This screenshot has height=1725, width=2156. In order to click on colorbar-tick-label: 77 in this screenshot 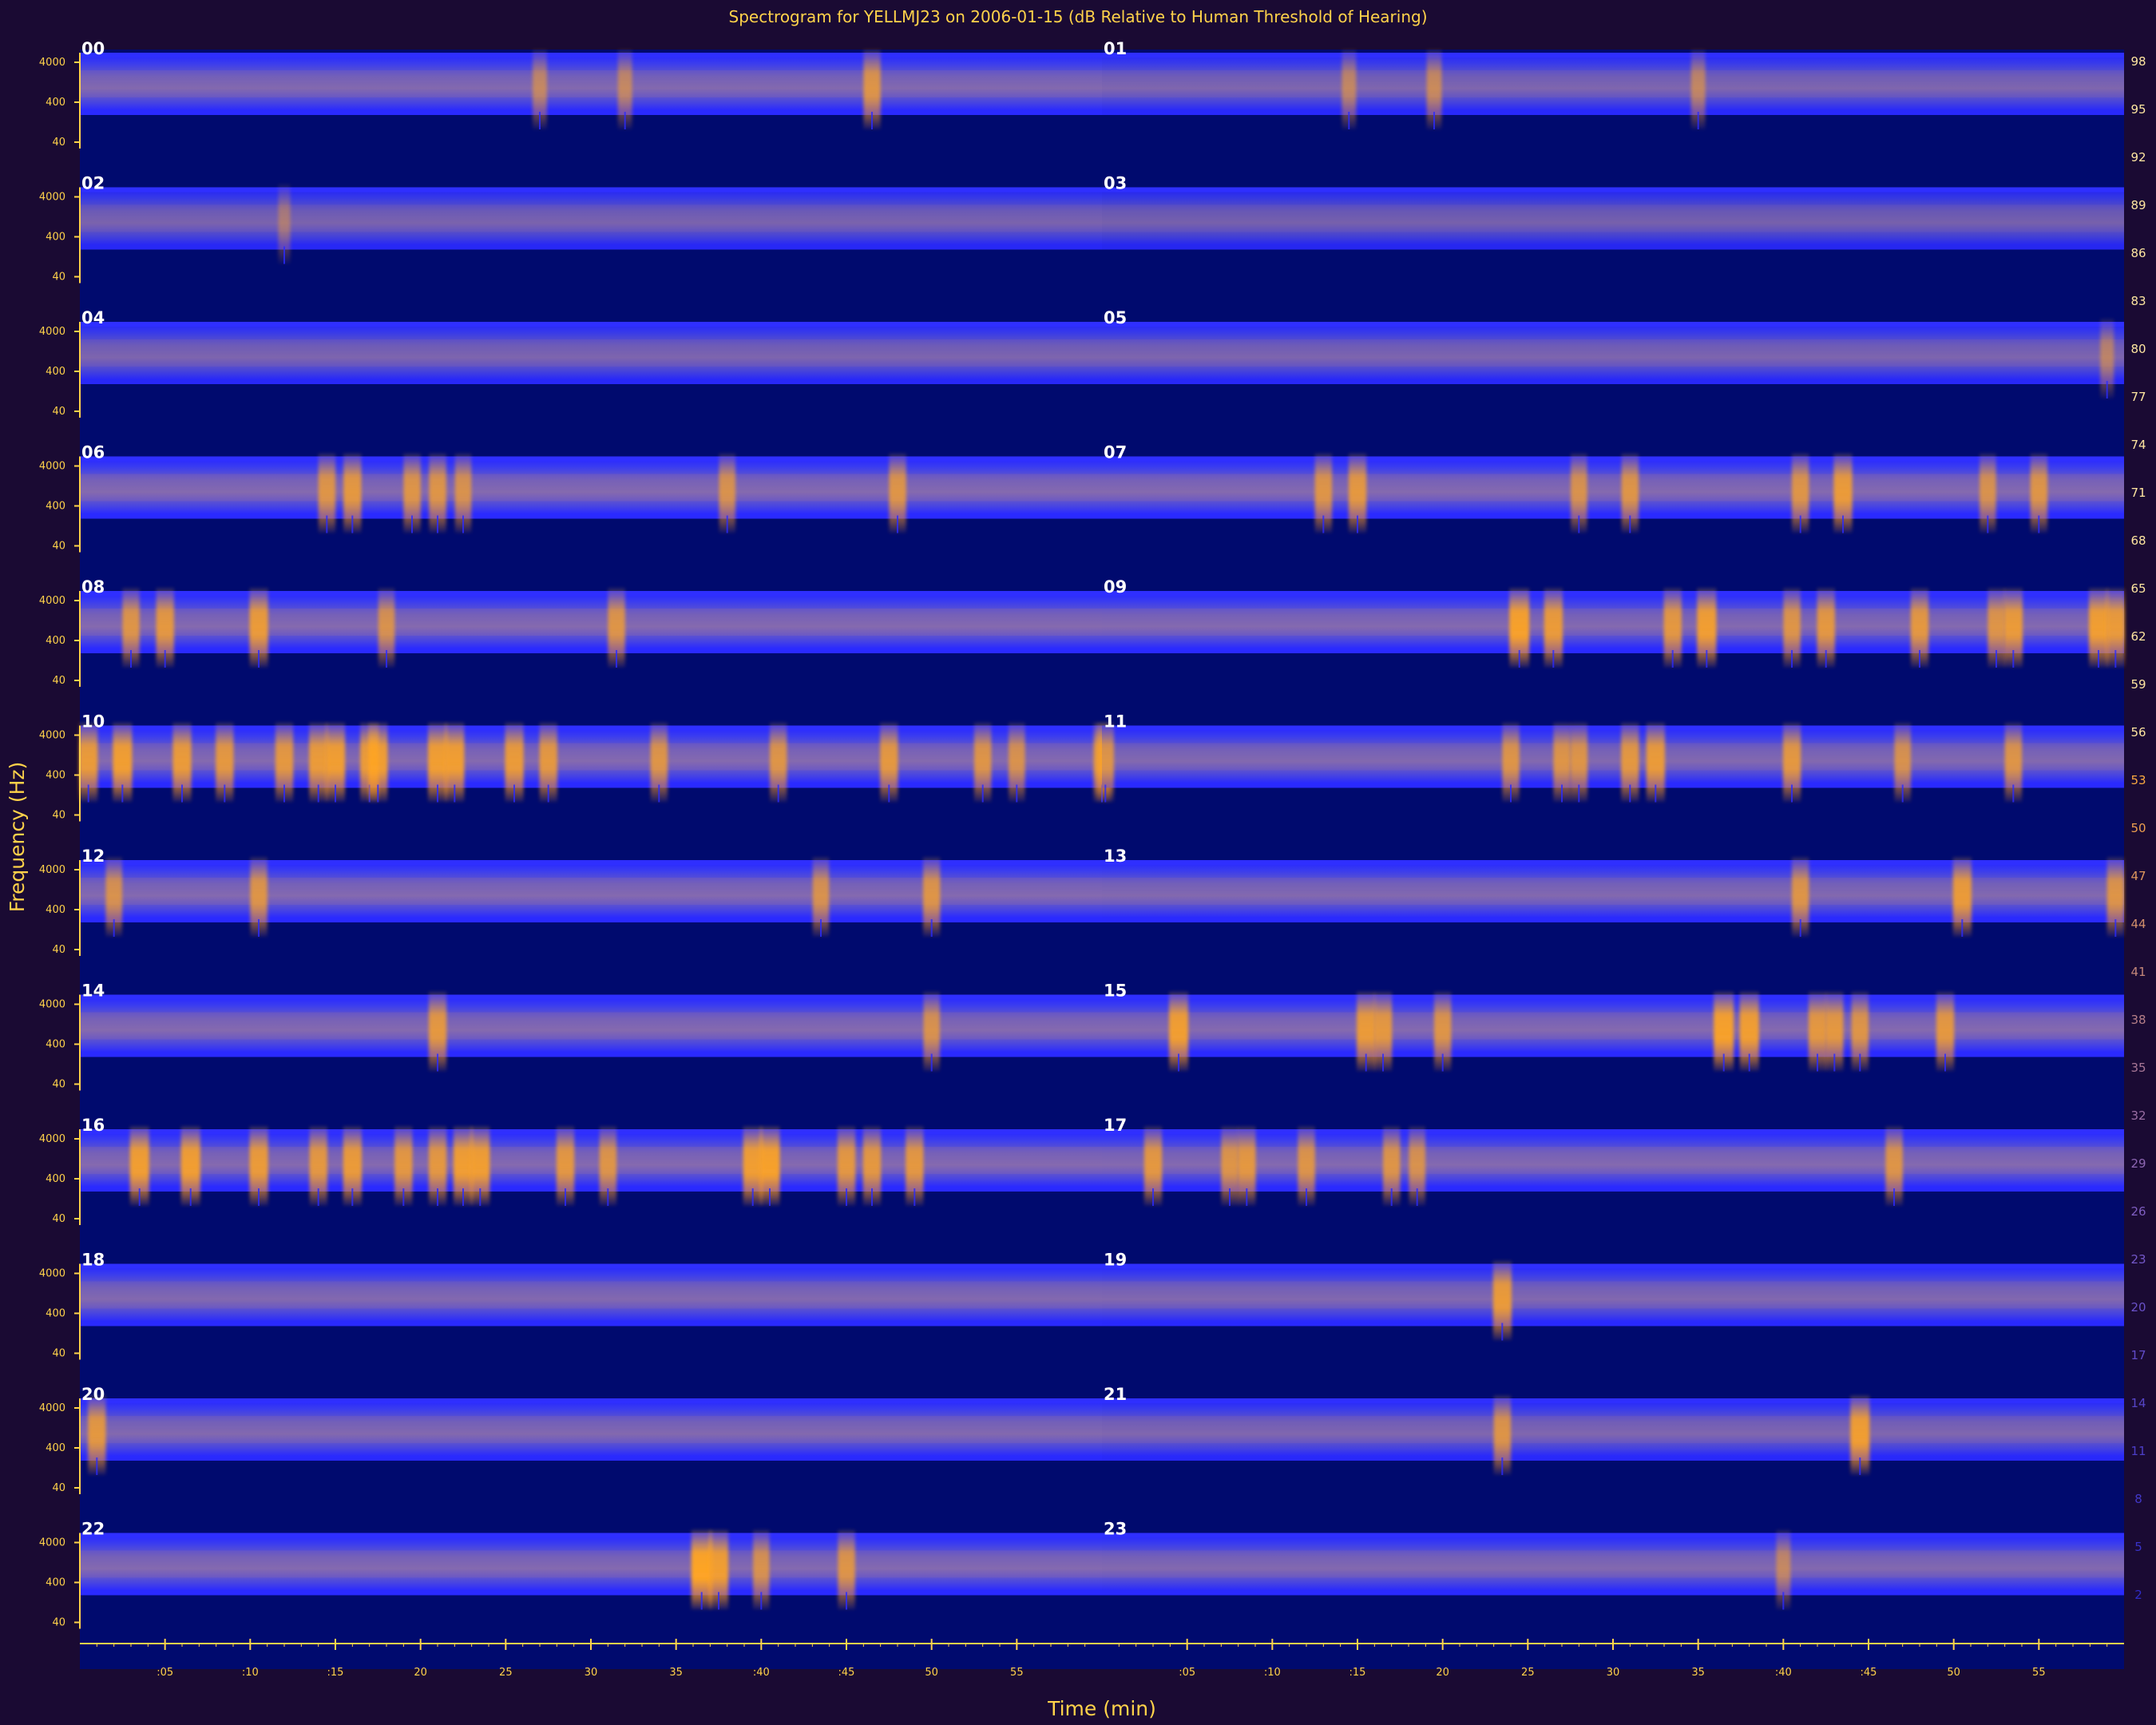, I will do `click(2138, 397)`.